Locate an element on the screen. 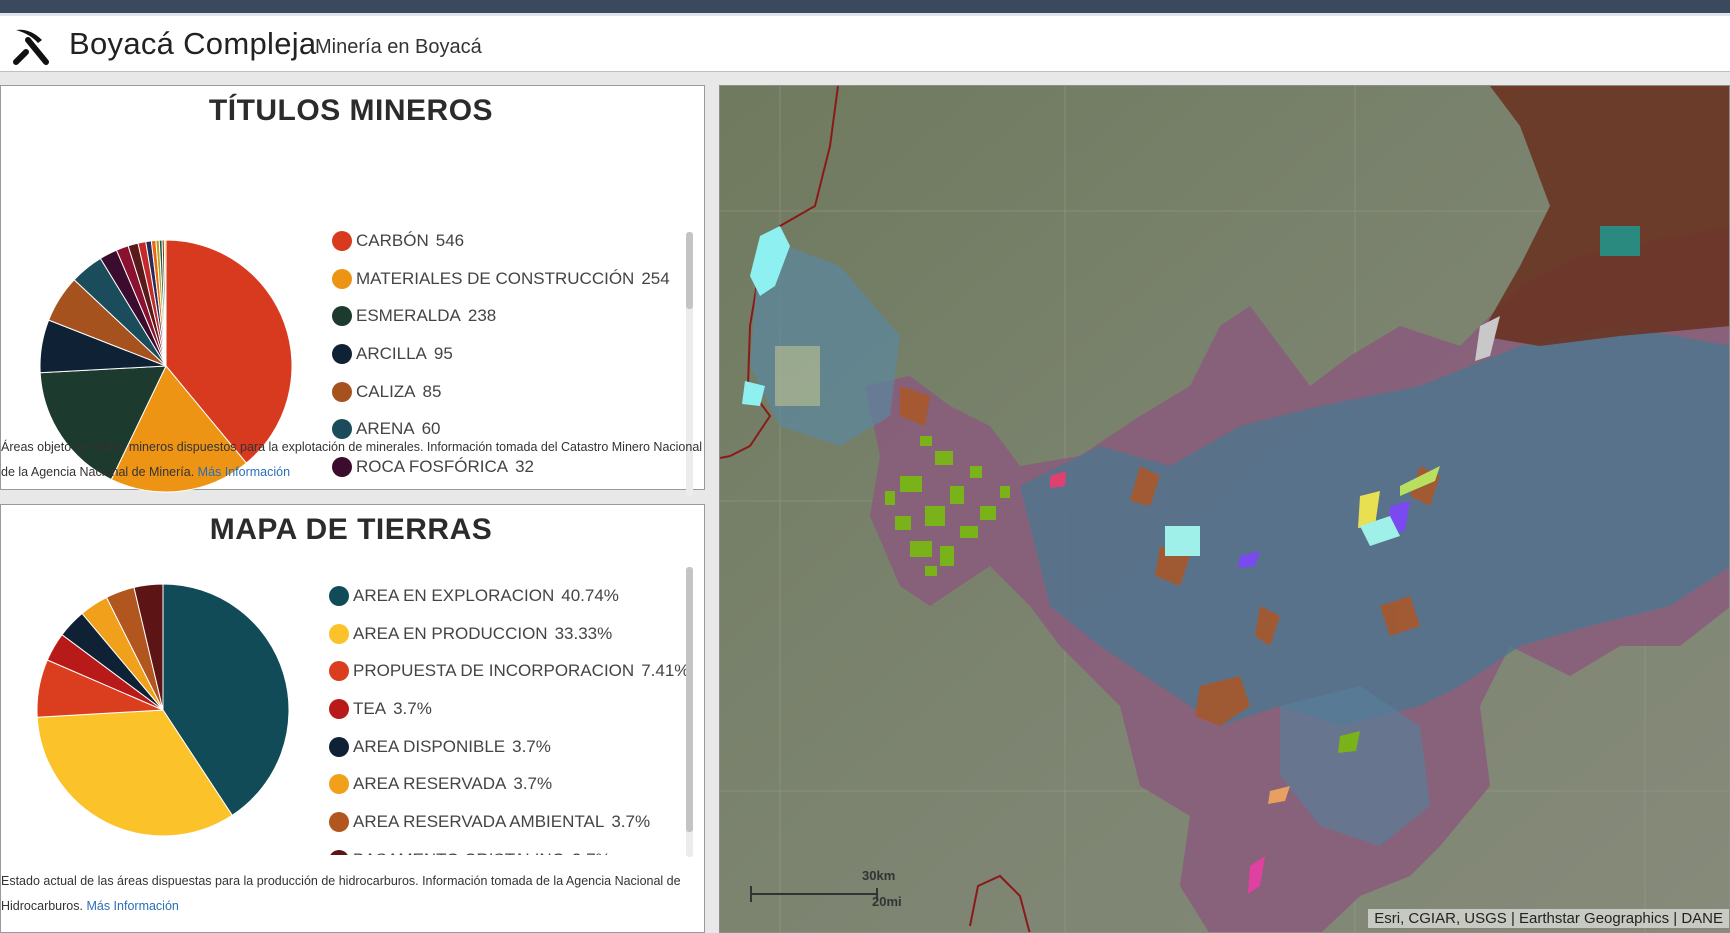 This screenshot has width=1730, height=933. legend-label: AREA RESERVADA AMBIENTAL is located at coordinates (479, 821).